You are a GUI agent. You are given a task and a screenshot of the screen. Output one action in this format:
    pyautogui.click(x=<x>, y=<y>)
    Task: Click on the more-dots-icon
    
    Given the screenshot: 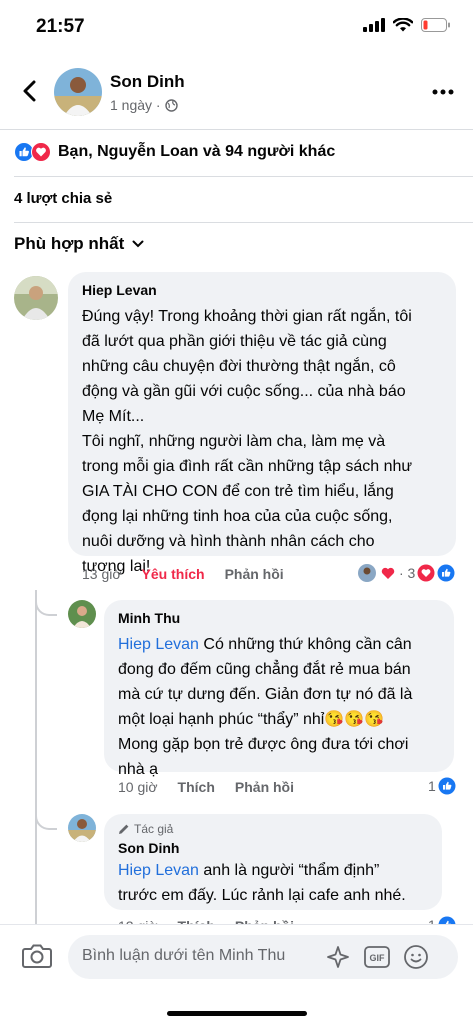 What is the action you would take?
    pyautogui.click(x=443, y=92)
    